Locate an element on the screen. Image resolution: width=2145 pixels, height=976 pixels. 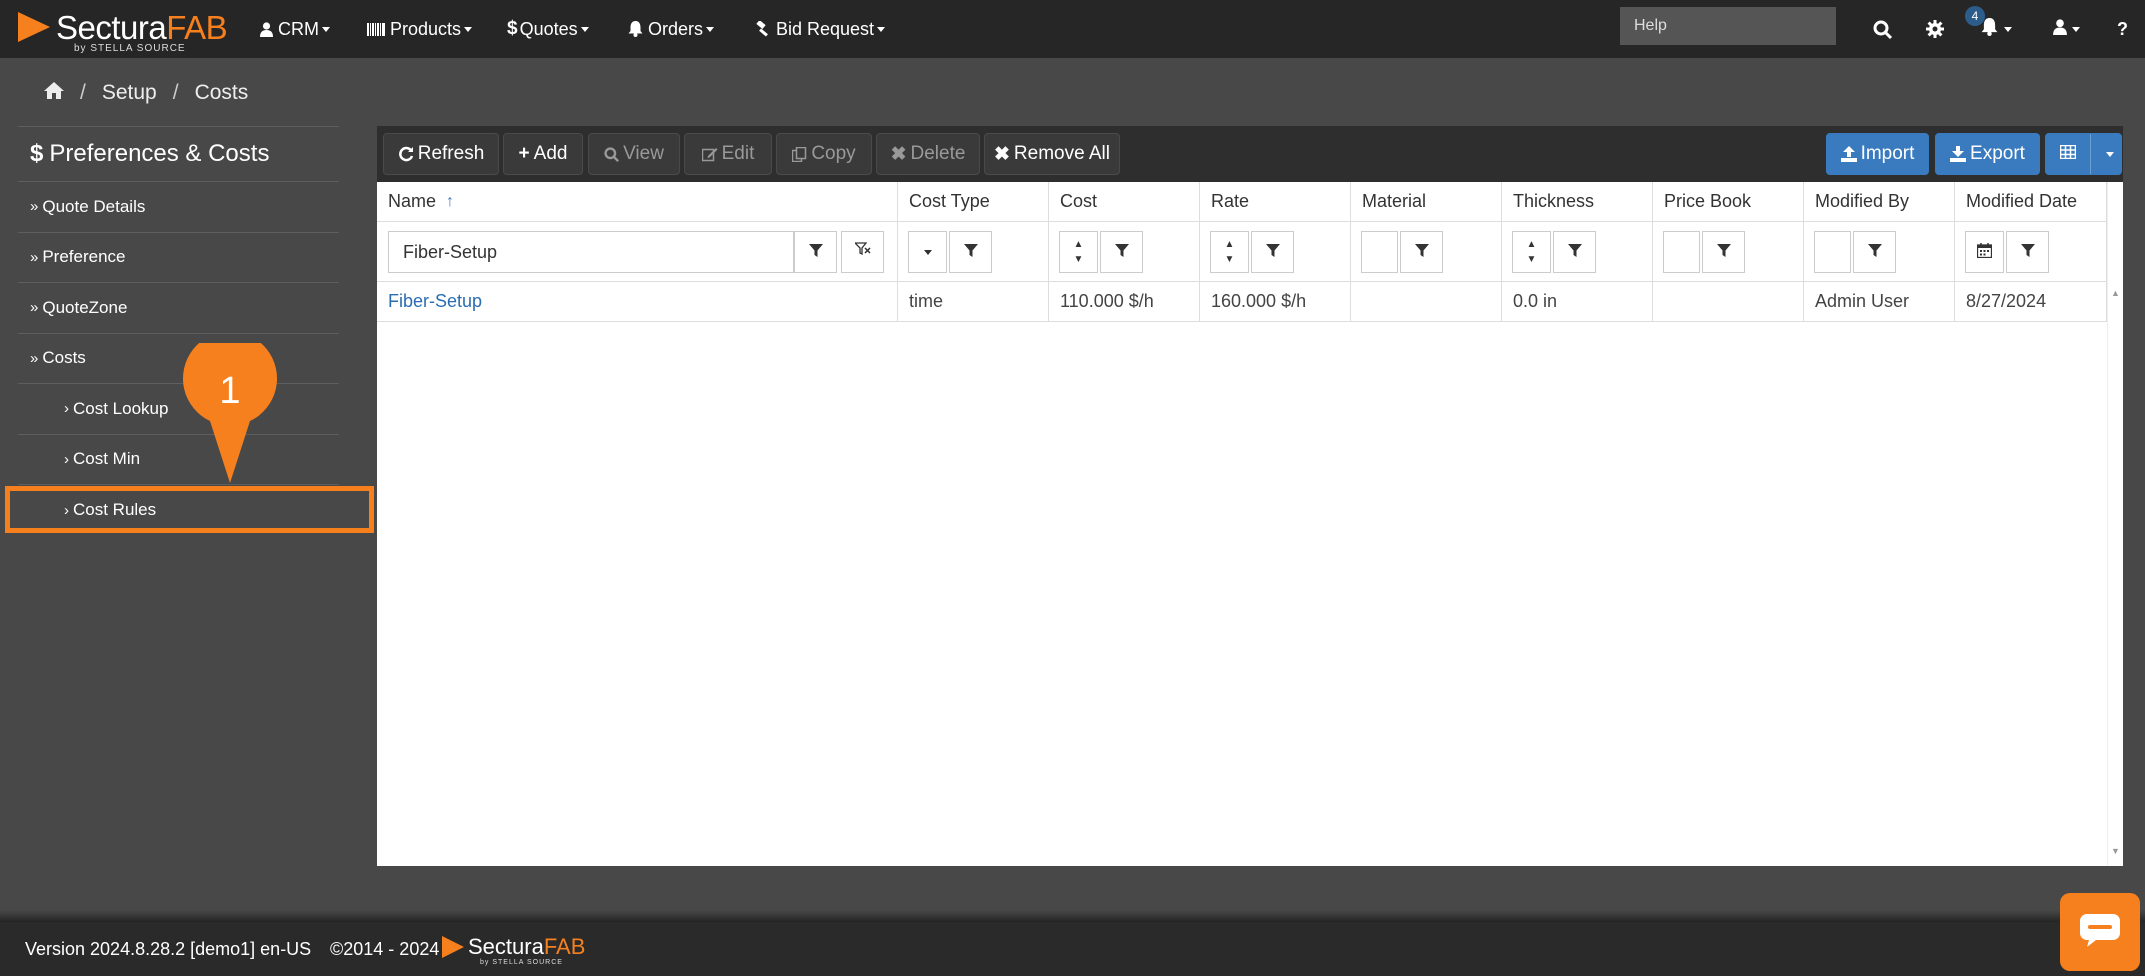
thickness-filter-stepper: ▲ ▼ is located at coordinates (1531, 252).